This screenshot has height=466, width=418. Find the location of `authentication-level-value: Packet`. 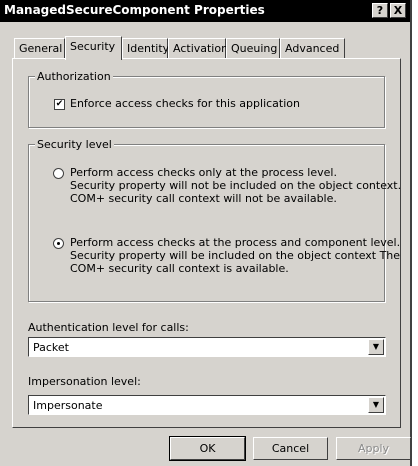

authentication-level-value: Packet is located at coordinates (51, 347).